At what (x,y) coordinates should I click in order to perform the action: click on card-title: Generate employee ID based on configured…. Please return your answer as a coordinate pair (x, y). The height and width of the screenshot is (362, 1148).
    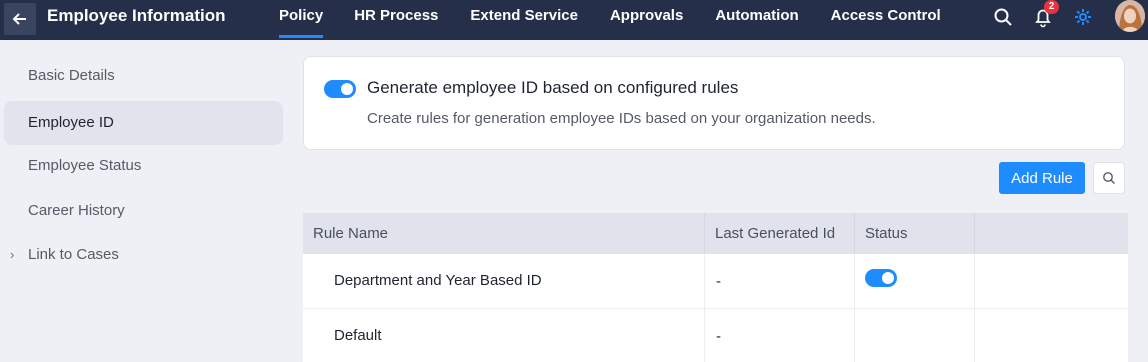
    Looking at the image, I should click on (553, 87).